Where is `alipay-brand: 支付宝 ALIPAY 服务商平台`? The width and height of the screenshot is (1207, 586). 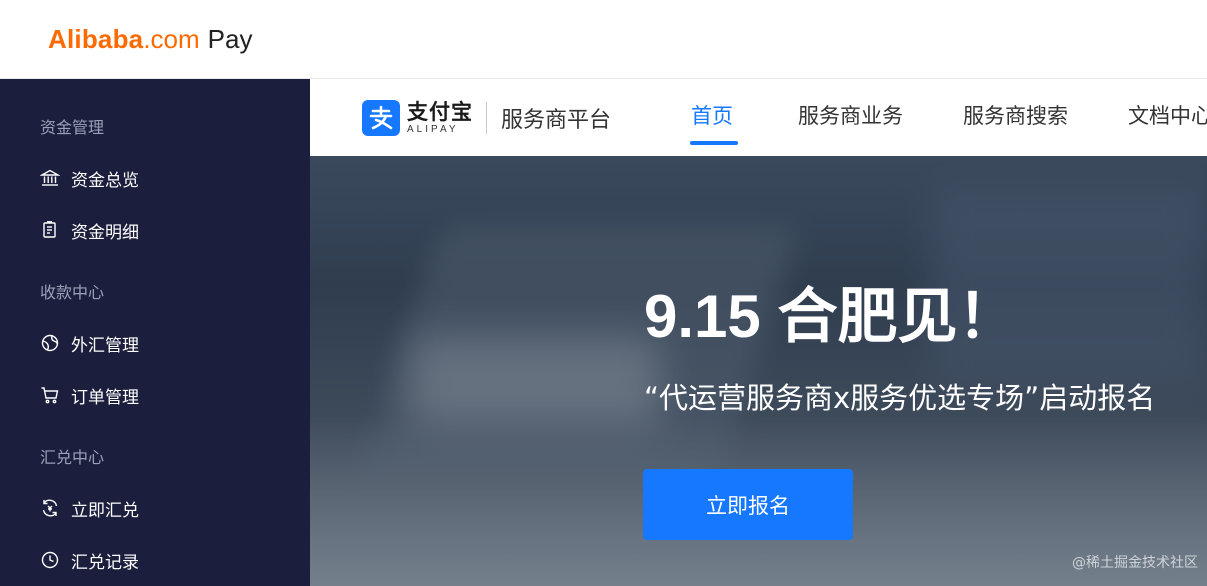
alipay-brand: 支付宝 ALIPAY 服务商平台 is located at coordinates (486, 118).